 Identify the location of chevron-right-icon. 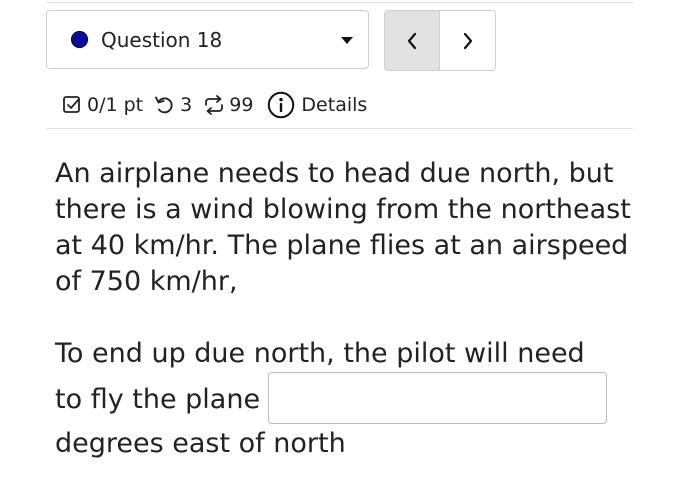
(467, 40).